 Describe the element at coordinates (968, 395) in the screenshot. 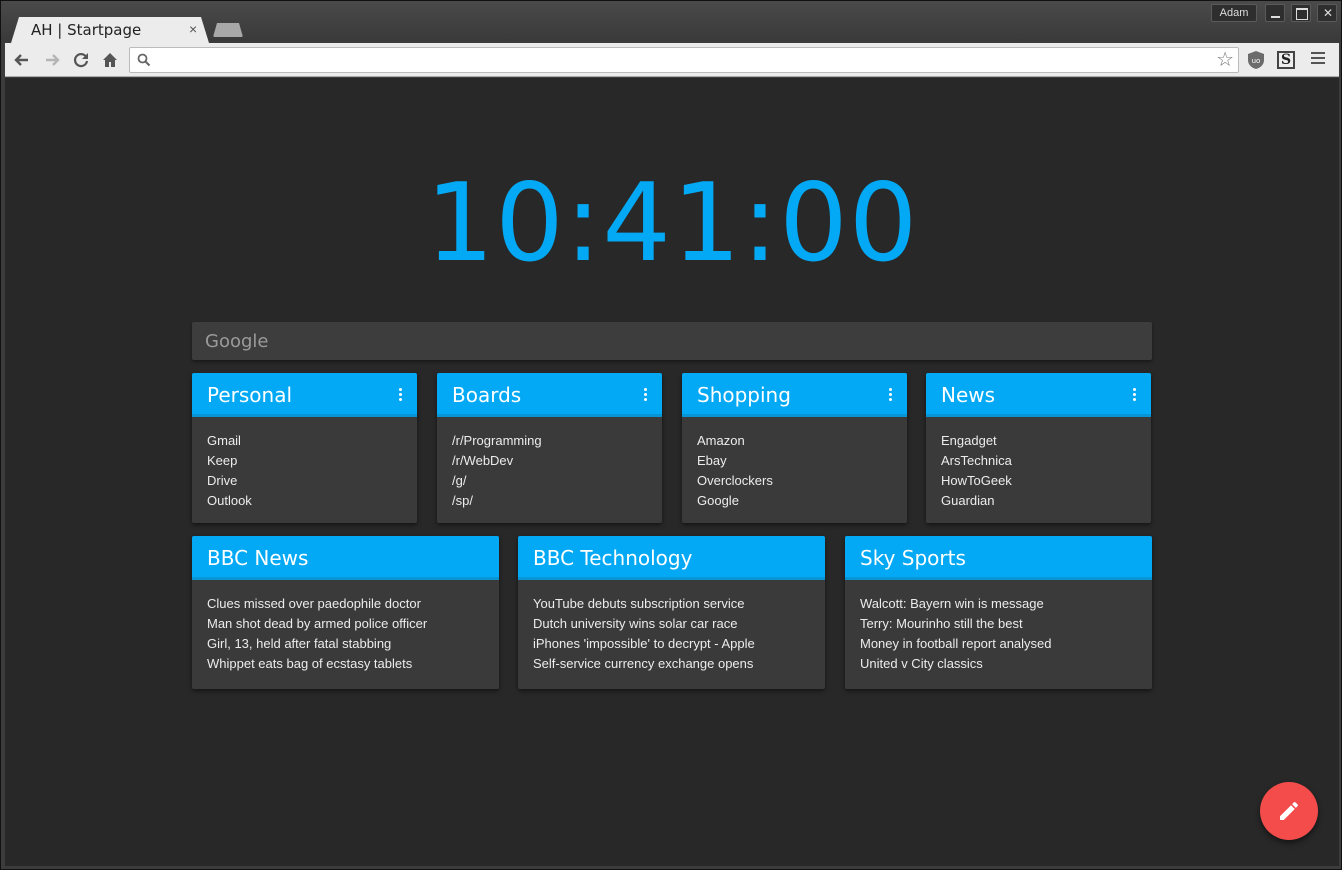

I see `card-title: News` at that location.